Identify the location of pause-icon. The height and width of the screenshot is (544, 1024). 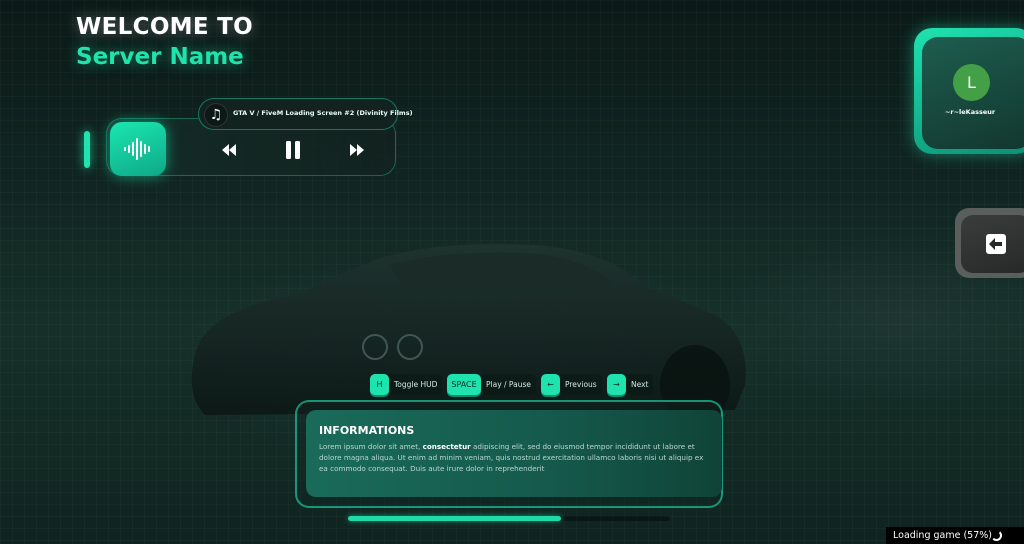
(293, 150).